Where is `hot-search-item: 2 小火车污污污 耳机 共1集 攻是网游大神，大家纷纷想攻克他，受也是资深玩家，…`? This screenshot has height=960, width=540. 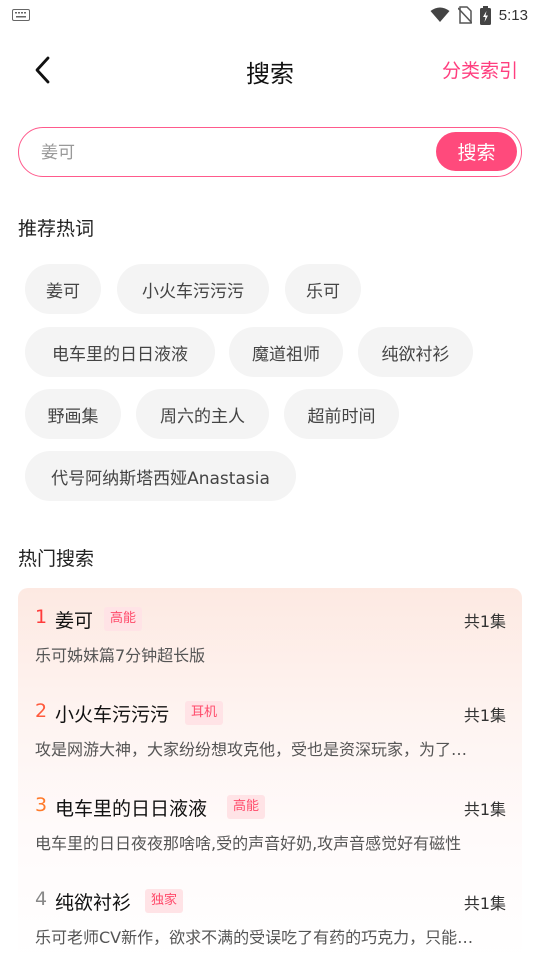
hot-search-item: 2 小火车污污污 耳机 共1集 攻是网游大神，大家纷纷想攻克他，受也是资深玩家，… is located at coordinates (270, 727).